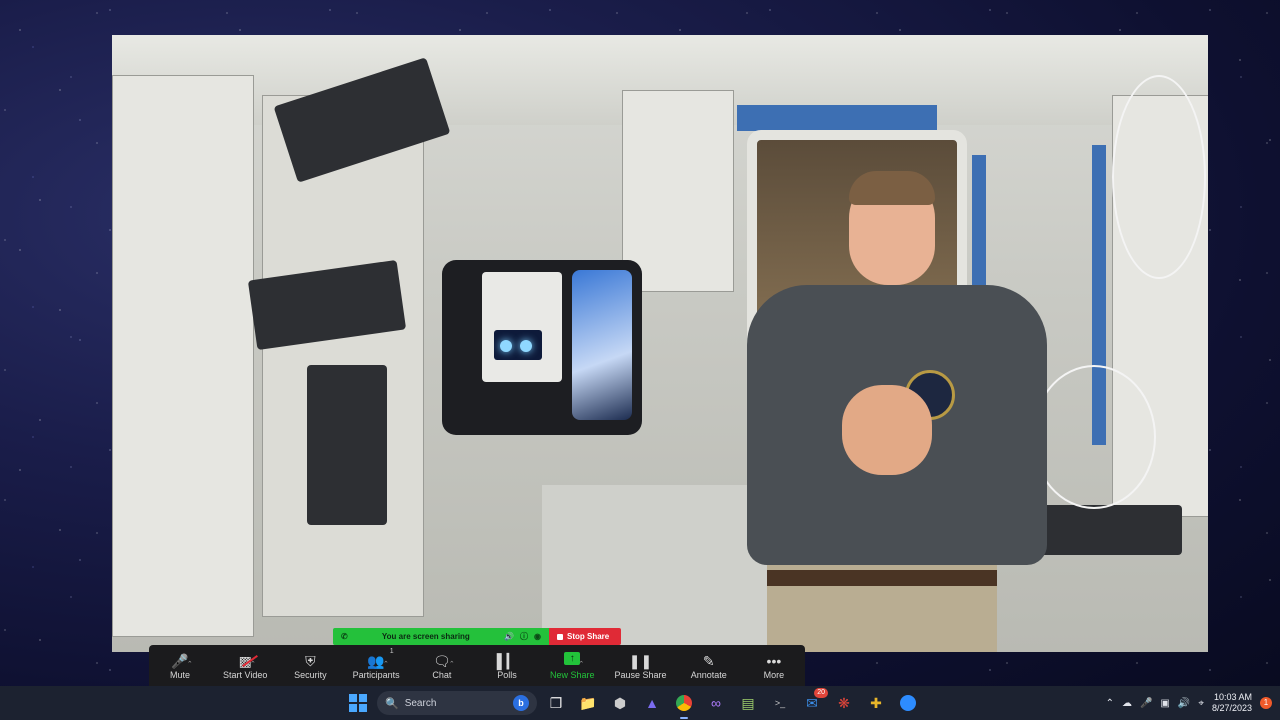 This screenshot has height=720, width=1280. I want to click on outlook-icon: ✉ 20, so click(813, 702).